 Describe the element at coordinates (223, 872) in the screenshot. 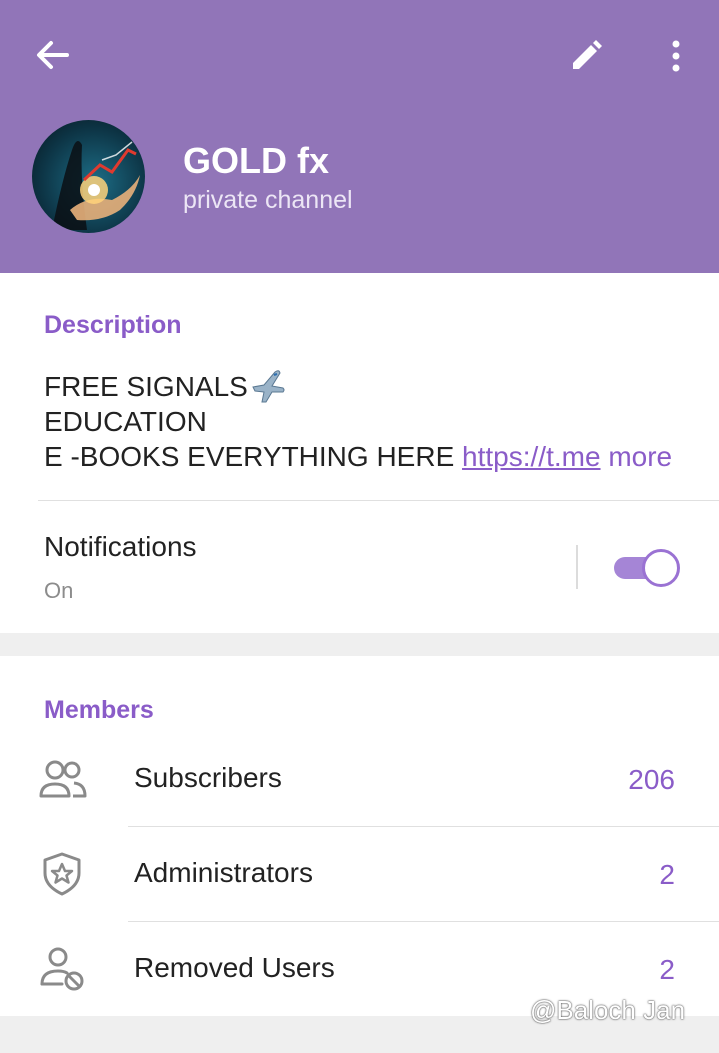

I see `administrators-label: Administrators` at that location.